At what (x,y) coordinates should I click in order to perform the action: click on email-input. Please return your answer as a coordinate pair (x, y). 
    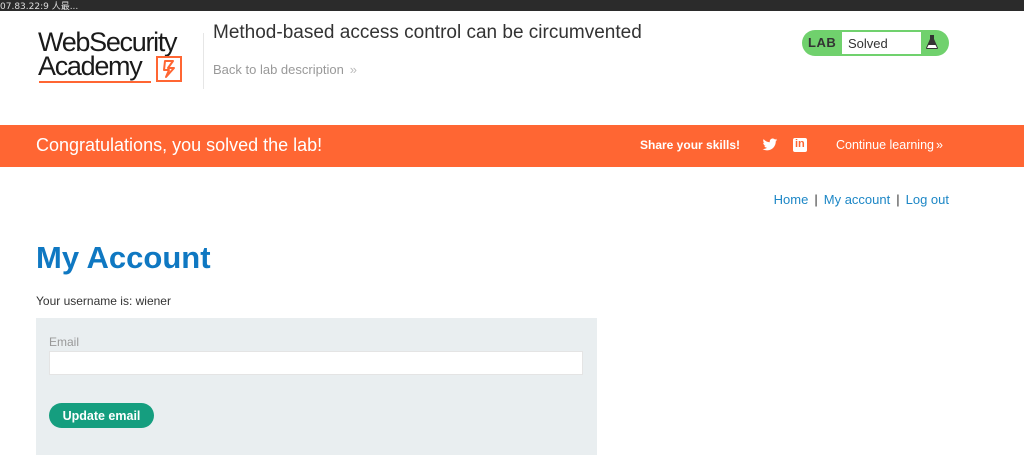
    Looking at the image, I should click on (316, 363).